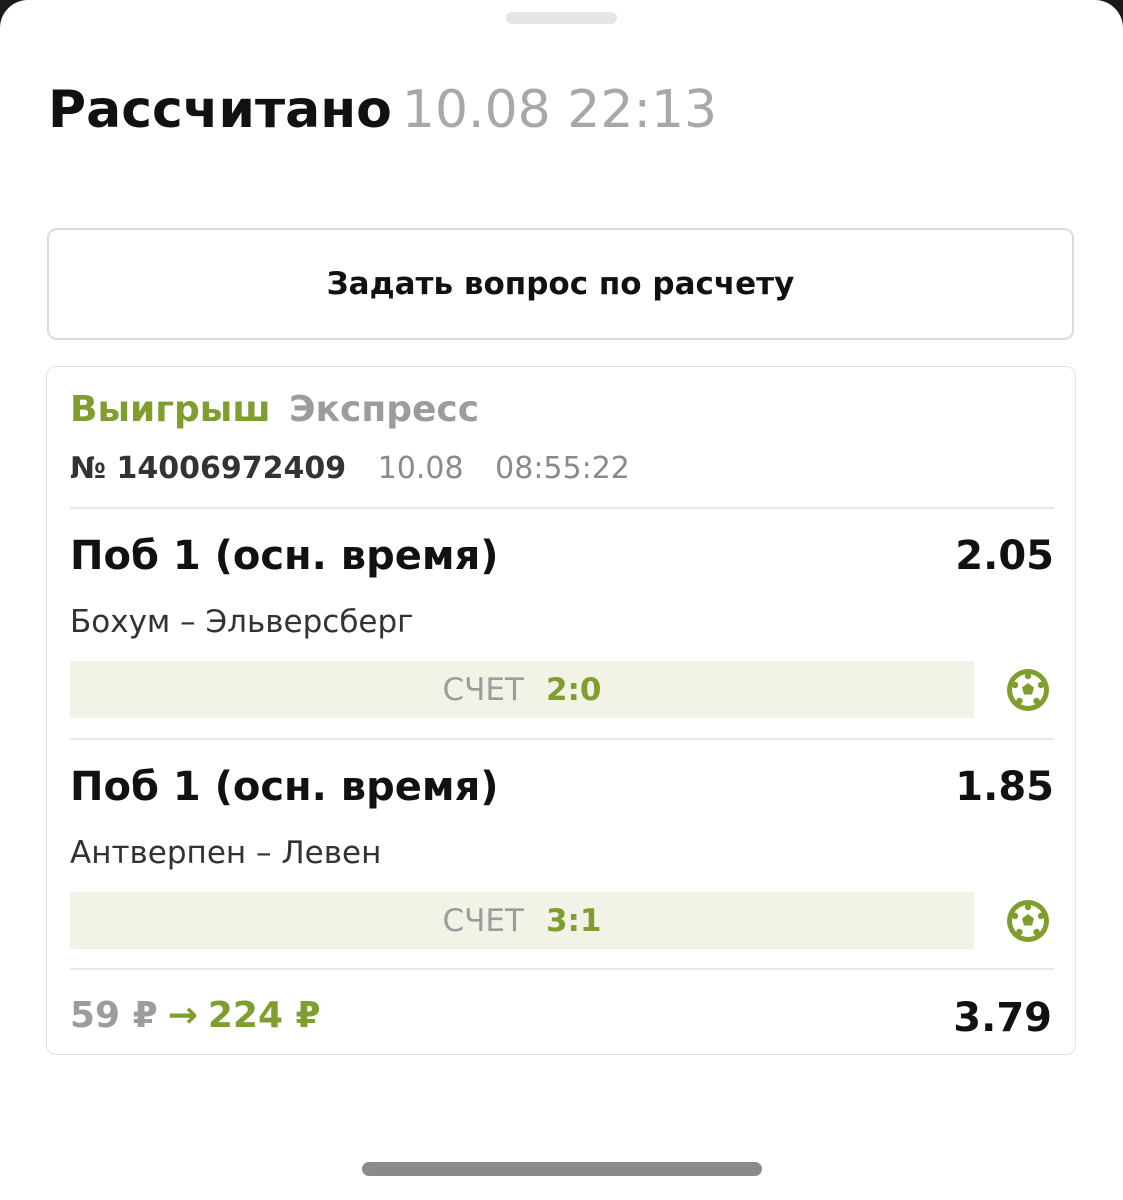  Describe the element at coordinates (561, 18) in the screenshot. I see `sheet-grabber` at that location.